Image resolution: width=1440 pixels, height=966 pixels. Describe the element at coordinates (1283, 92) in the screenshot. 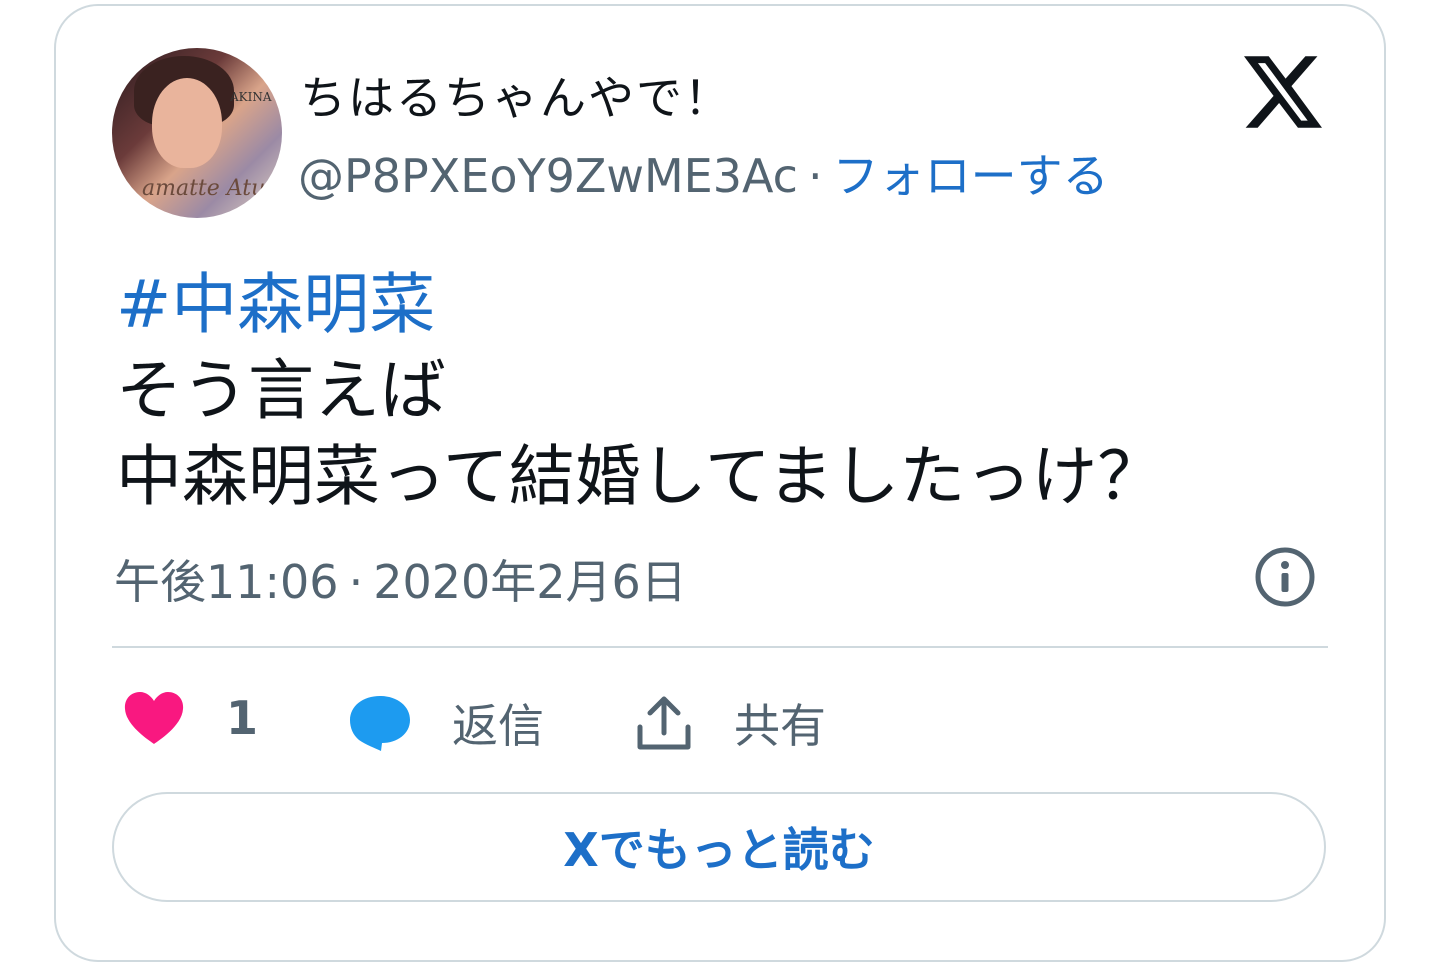

I see `x-logo-icon` at that location.